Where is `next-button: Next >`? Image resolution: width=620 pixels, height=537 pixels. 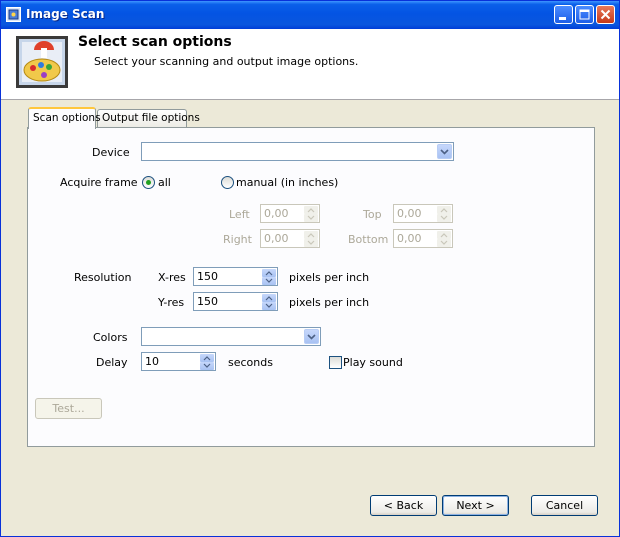
next-button: Next > is located at coordinates (475, 505).